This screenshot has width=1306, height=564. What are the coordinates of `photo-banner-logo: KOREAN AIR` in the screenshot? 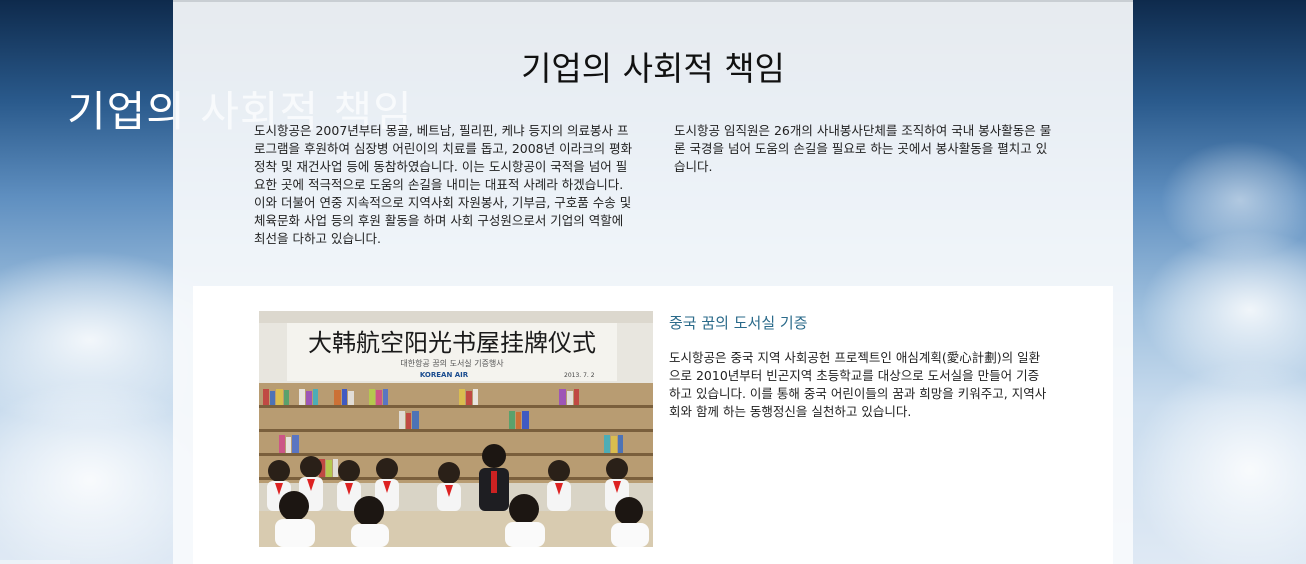 It's located at (444, 375).